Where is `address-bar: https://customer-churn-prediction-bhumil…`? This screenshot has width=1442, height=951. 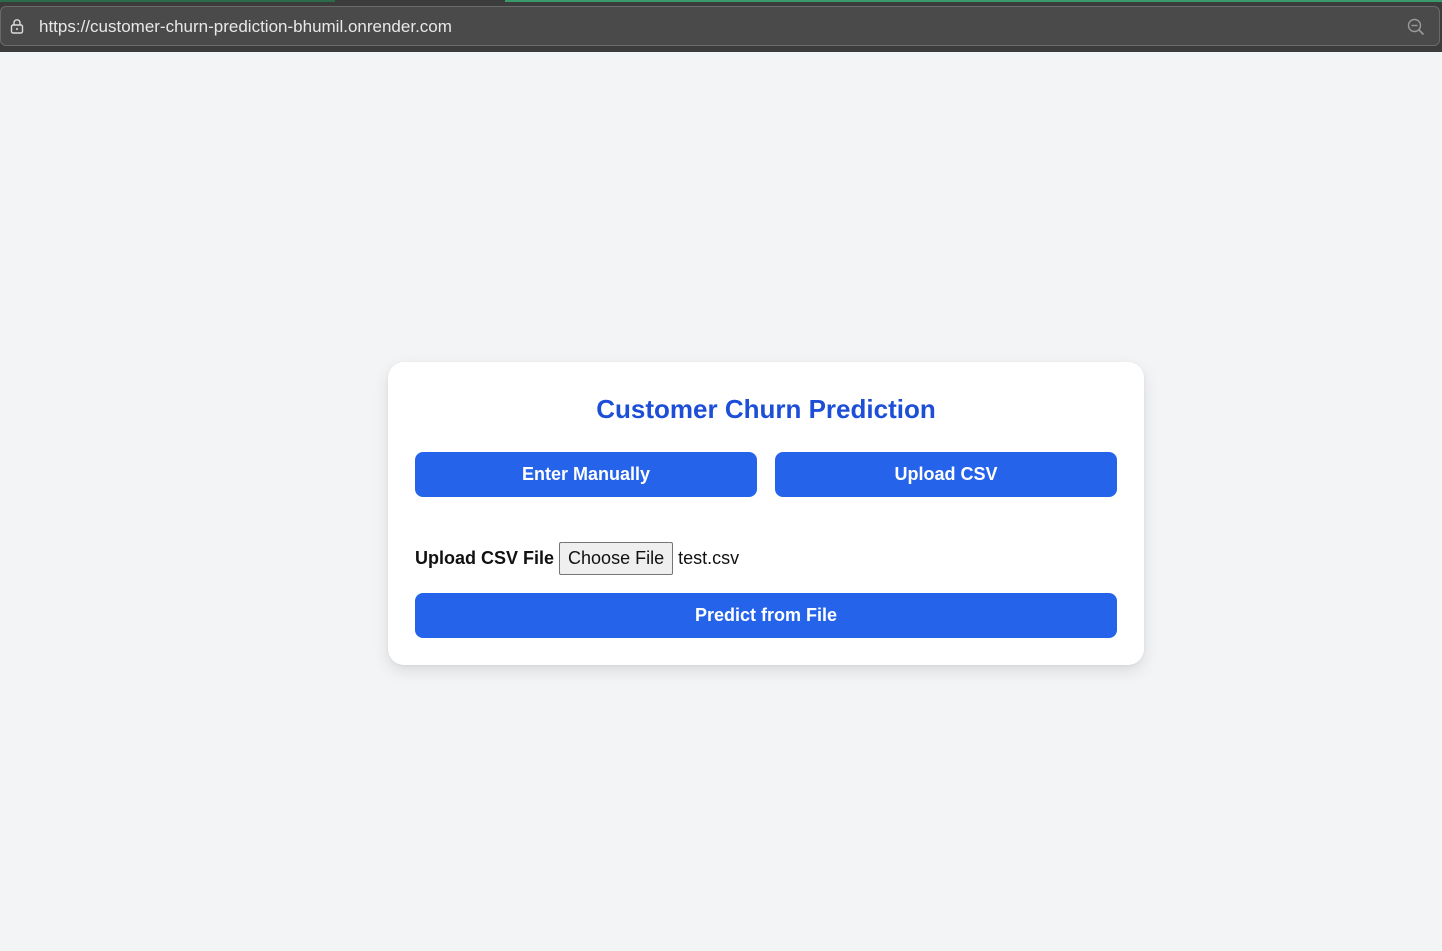
address-bar: https://customer-churn-prediction-bhumil… is located at coordinates (720, 26).